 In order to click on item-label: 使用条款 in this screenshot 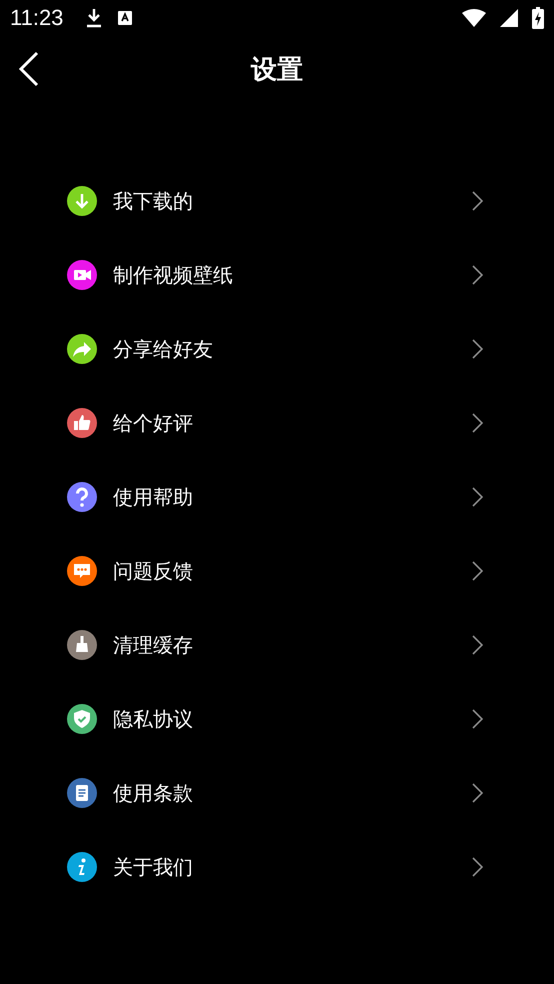, I will do `click(153, 793)`.